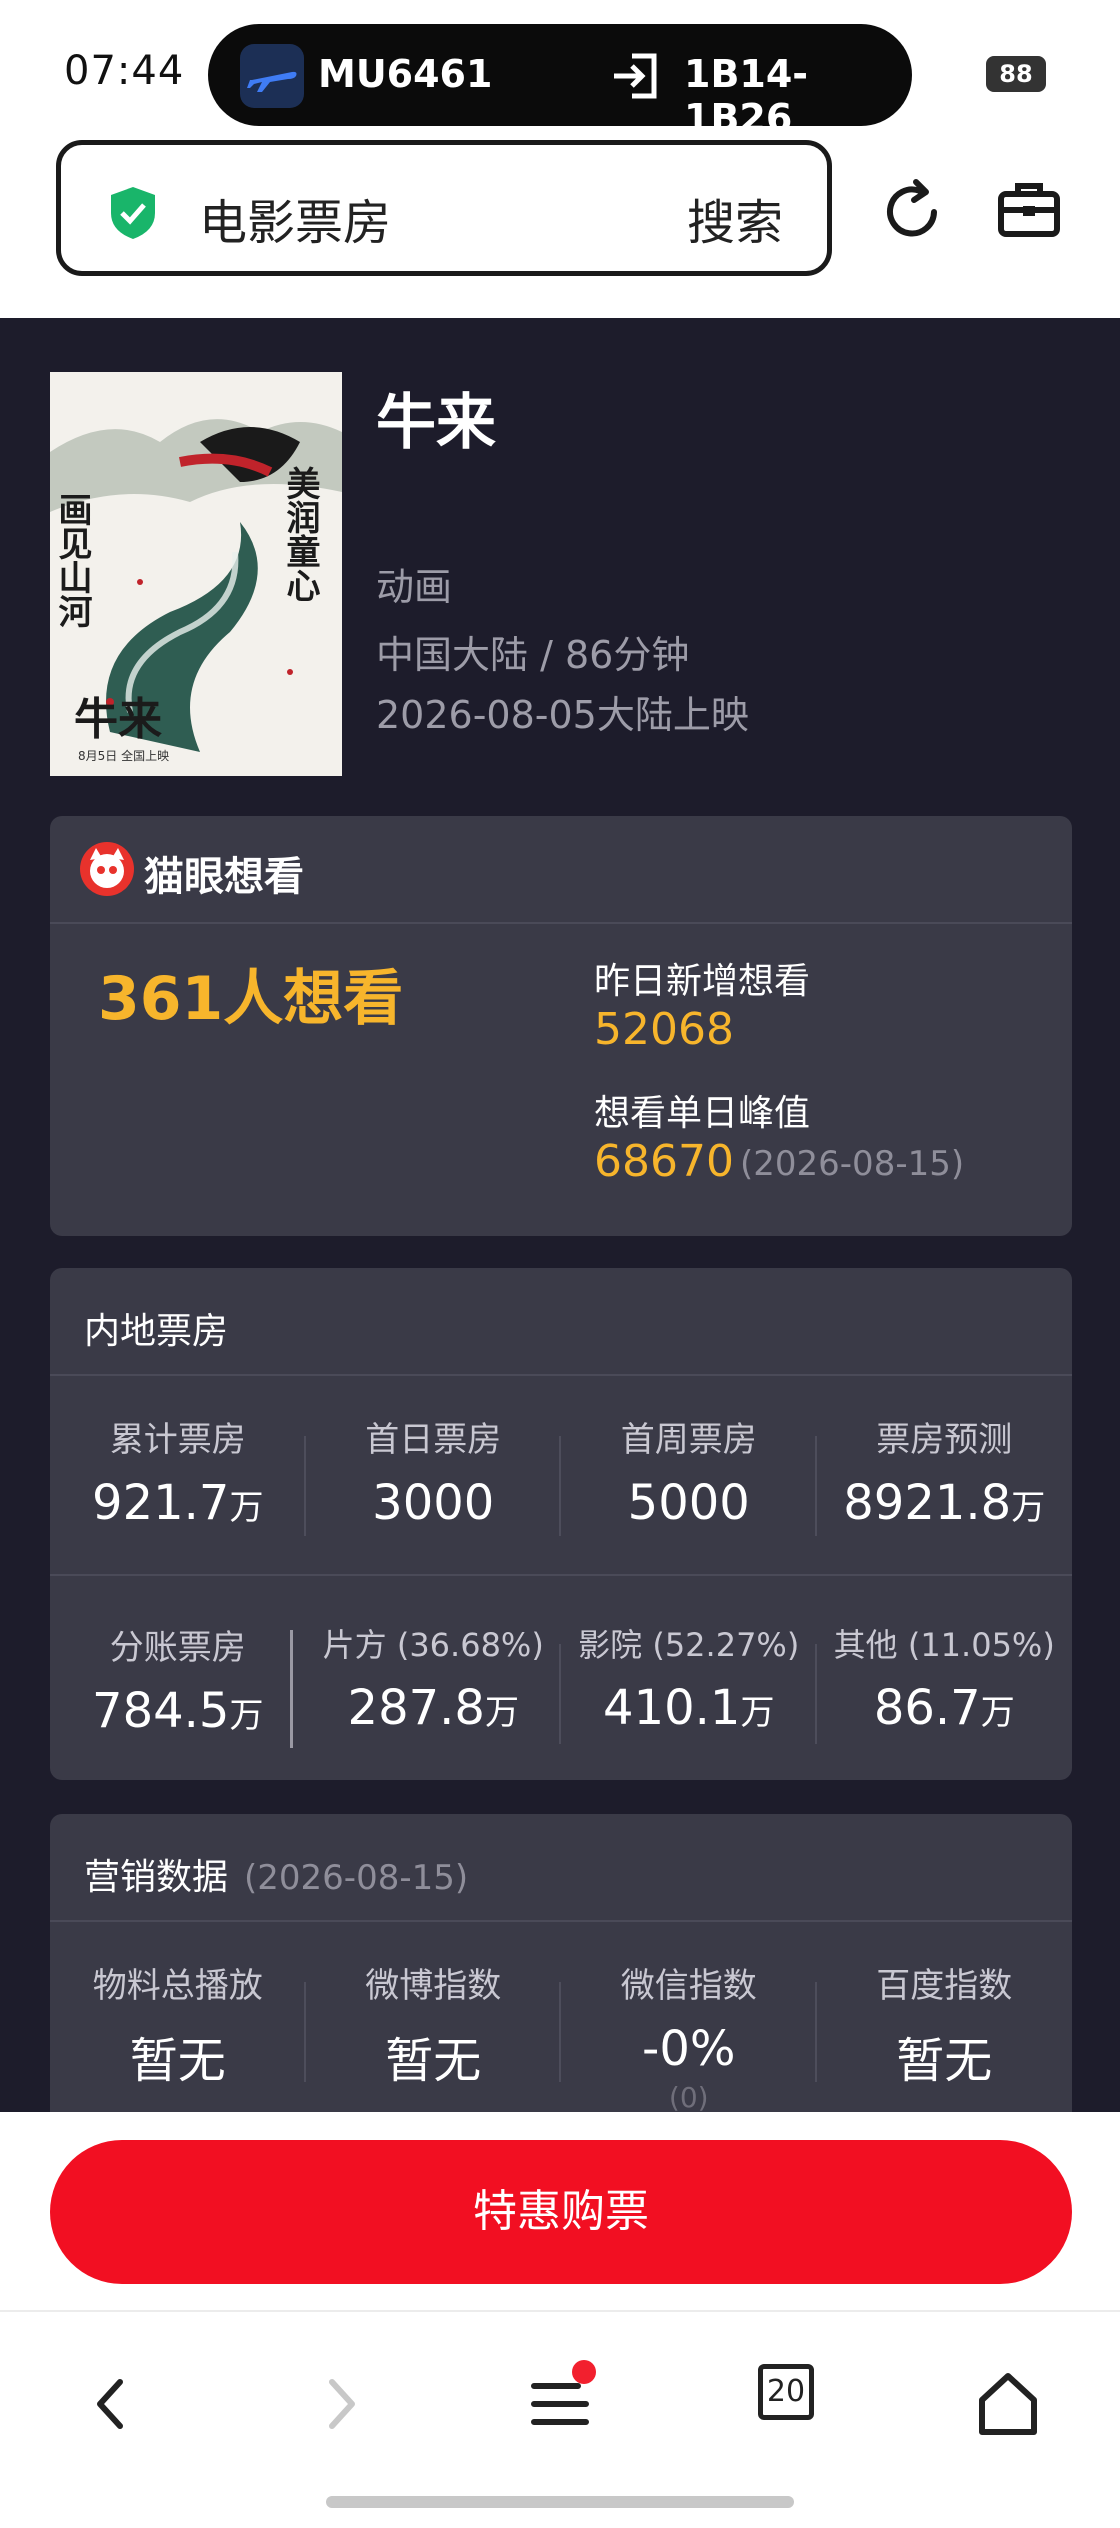 The height and width of the screenshot is (2528, 1120). Describe the element at coordinates (561, 1868) in the screenshot. I see `marketing-header: 营销数据 (2026-08-15)` at that location.